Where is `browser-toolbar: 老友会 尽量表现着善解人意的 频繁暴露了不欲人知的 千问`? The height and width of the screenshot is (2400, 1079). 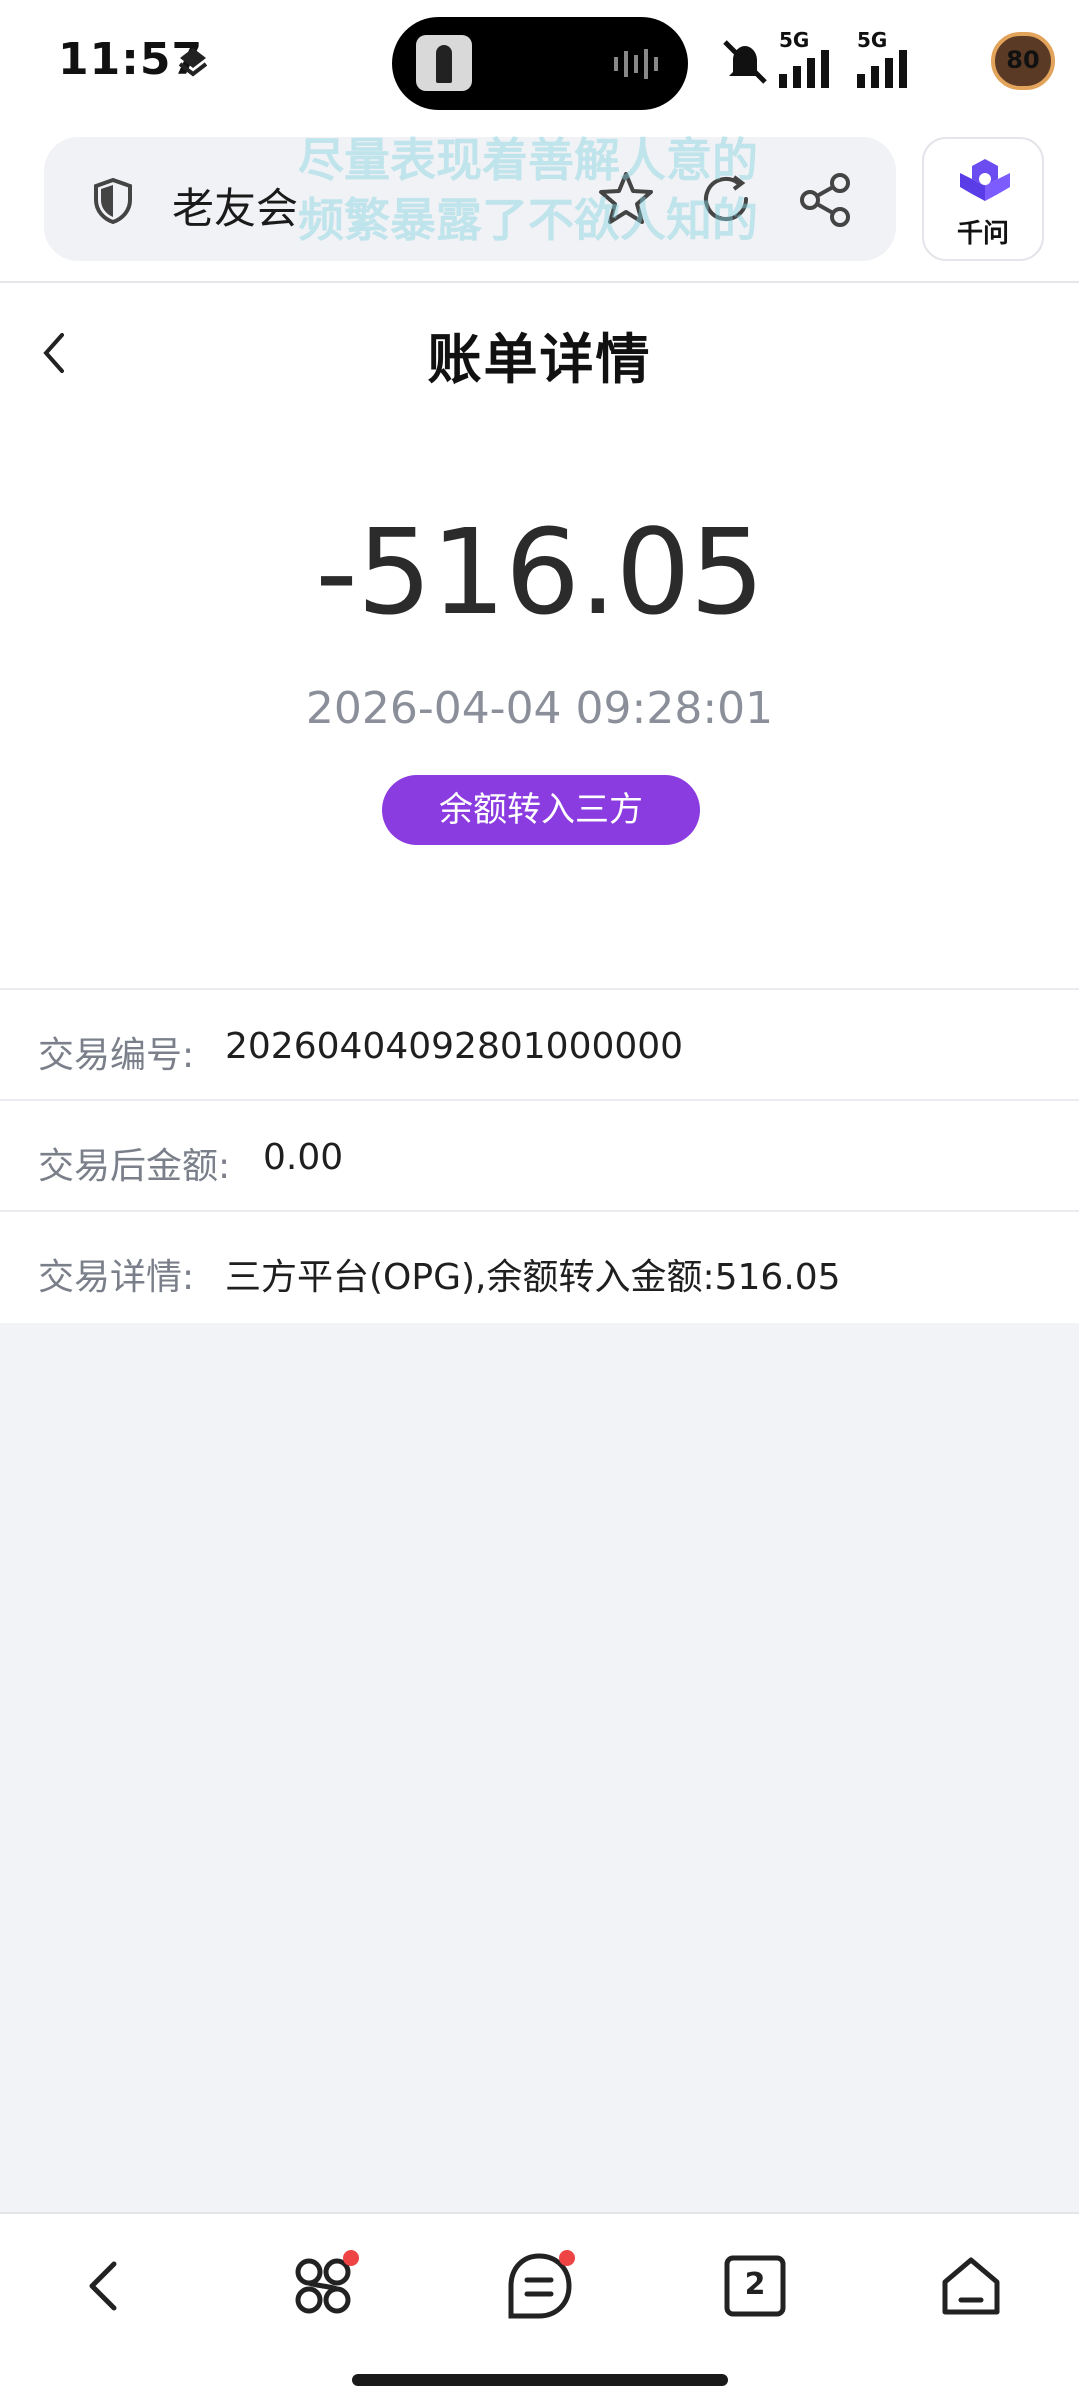
browser-toolbar: 老友会 尽量表现着善解人意的 频繁暴露了不欲人知的 千问 is located at coordinates (539, 204).